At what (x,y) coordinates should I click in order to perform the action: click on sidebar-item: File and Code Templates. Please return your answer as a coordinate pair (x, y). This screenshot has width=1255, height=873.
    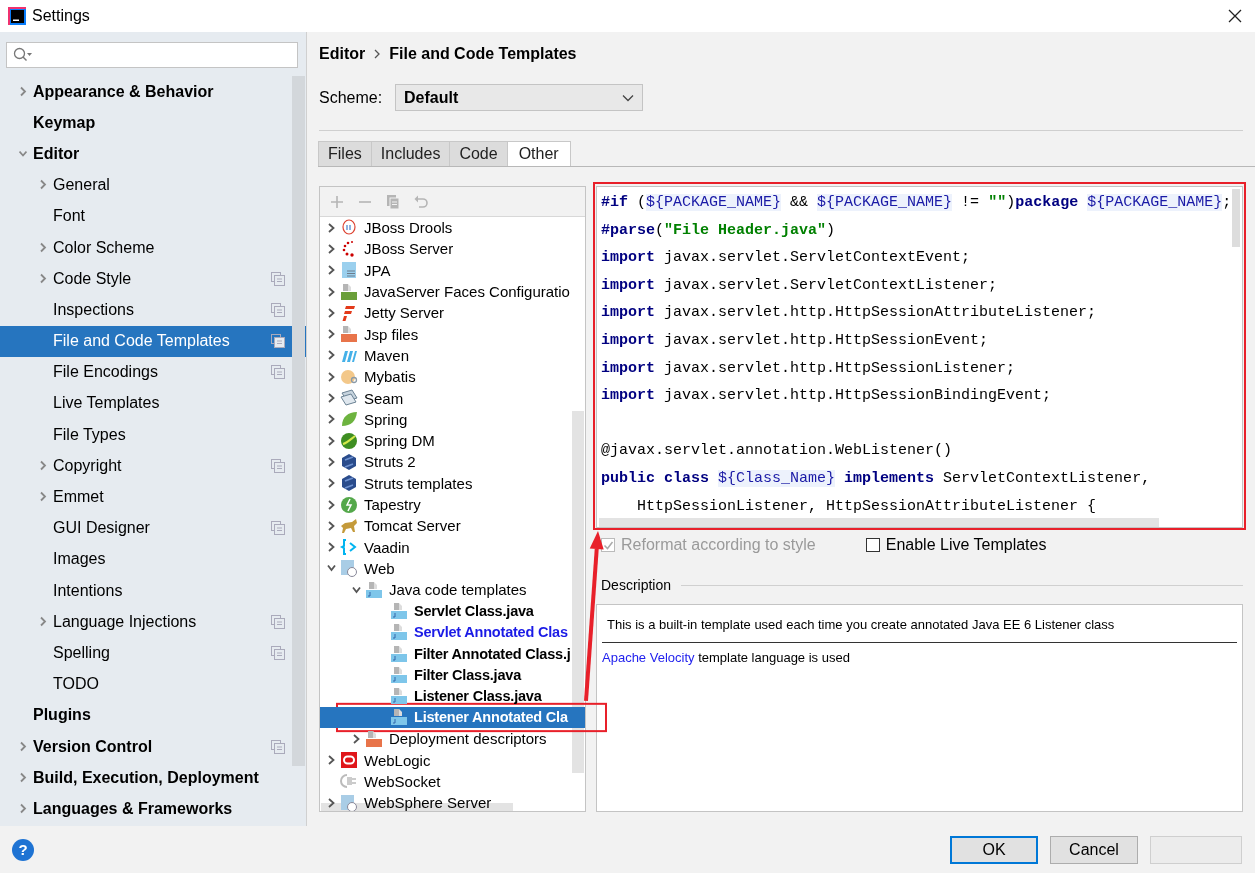
    Looking at the image, I should click on (153, 341).